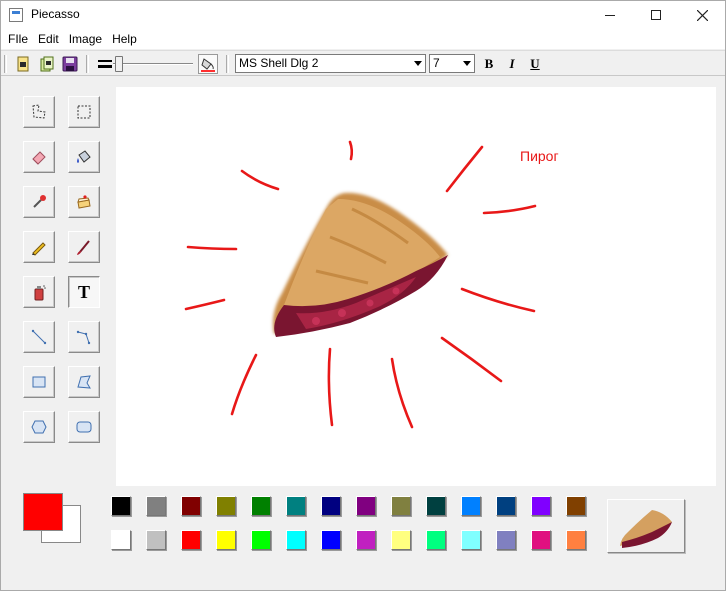 This screenshot has height=591, width=726. What do you see at coordinates (489, 64) in the screenshot?
I see `bold-button: B` at bounding box center [489, 64].